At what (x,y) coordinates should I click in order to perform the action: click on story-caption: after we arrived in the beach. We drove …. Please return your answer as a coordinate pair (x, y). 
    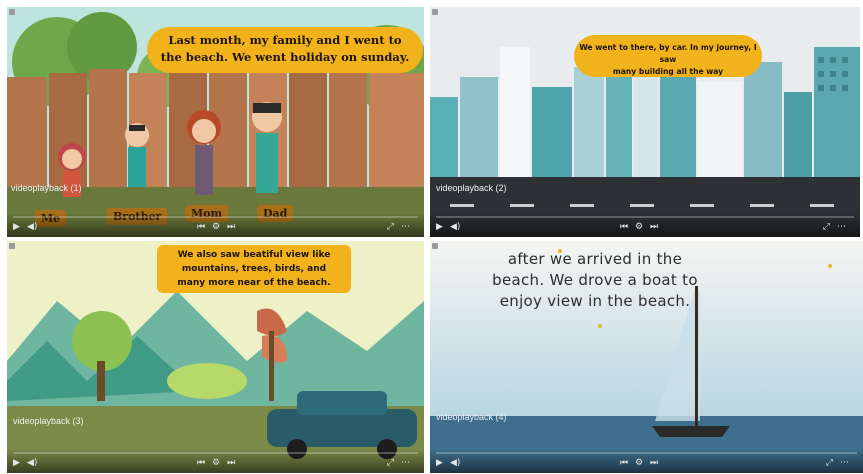
    Looking at the image, I should click on (595, 280).